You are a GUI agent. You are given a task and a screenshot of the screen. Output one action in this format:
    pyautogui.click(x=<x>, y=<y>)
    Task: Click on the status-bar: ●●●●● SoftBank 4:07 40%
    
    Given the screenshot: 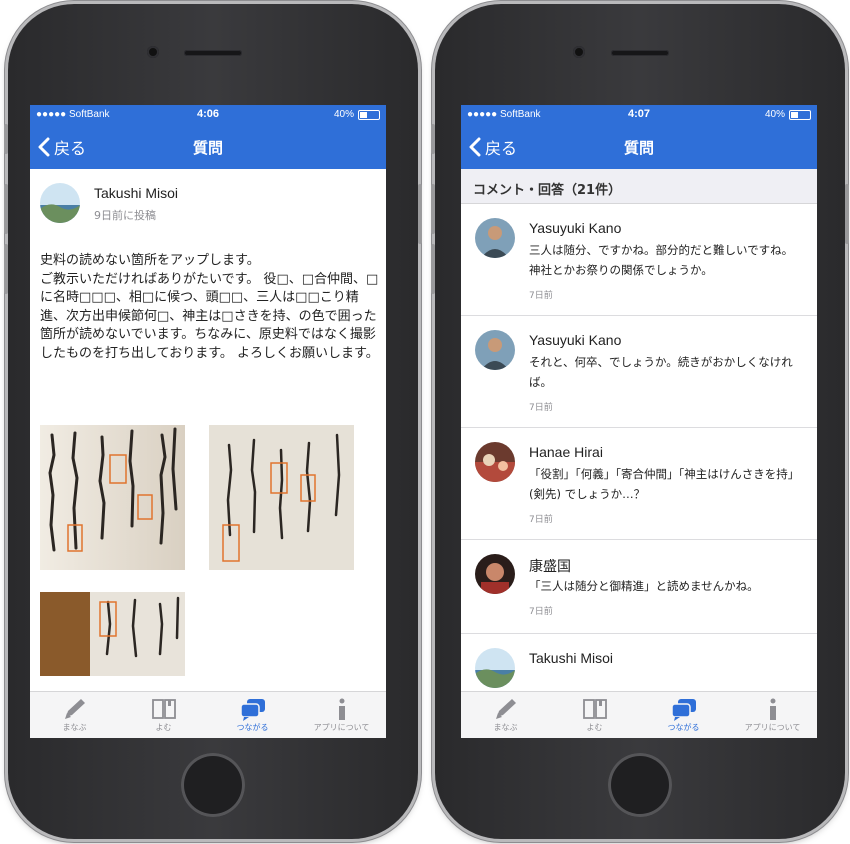 What is the action you would take?
    pyautogui.click(x=639, y=115)
    